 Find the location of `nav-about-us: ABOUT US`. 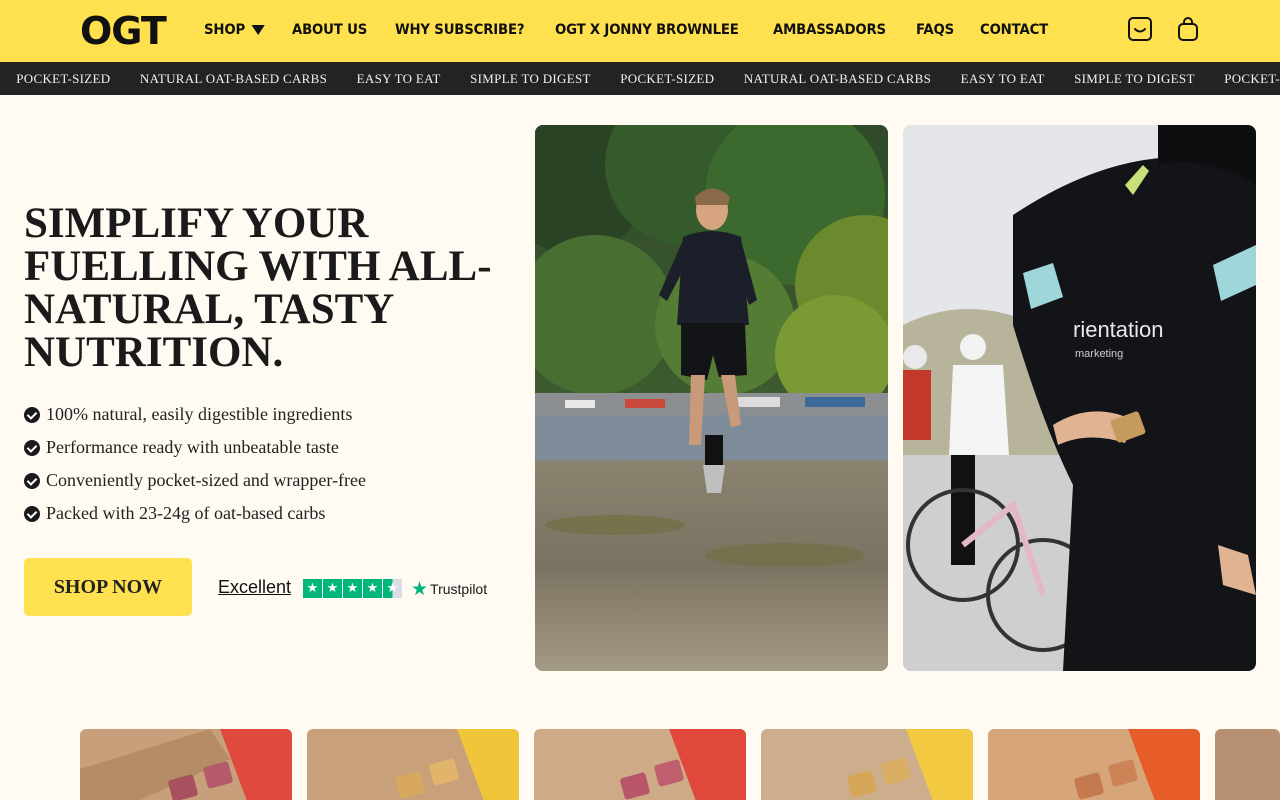

nav-about-us: ABOUT US is located at coordinates (329, 30).